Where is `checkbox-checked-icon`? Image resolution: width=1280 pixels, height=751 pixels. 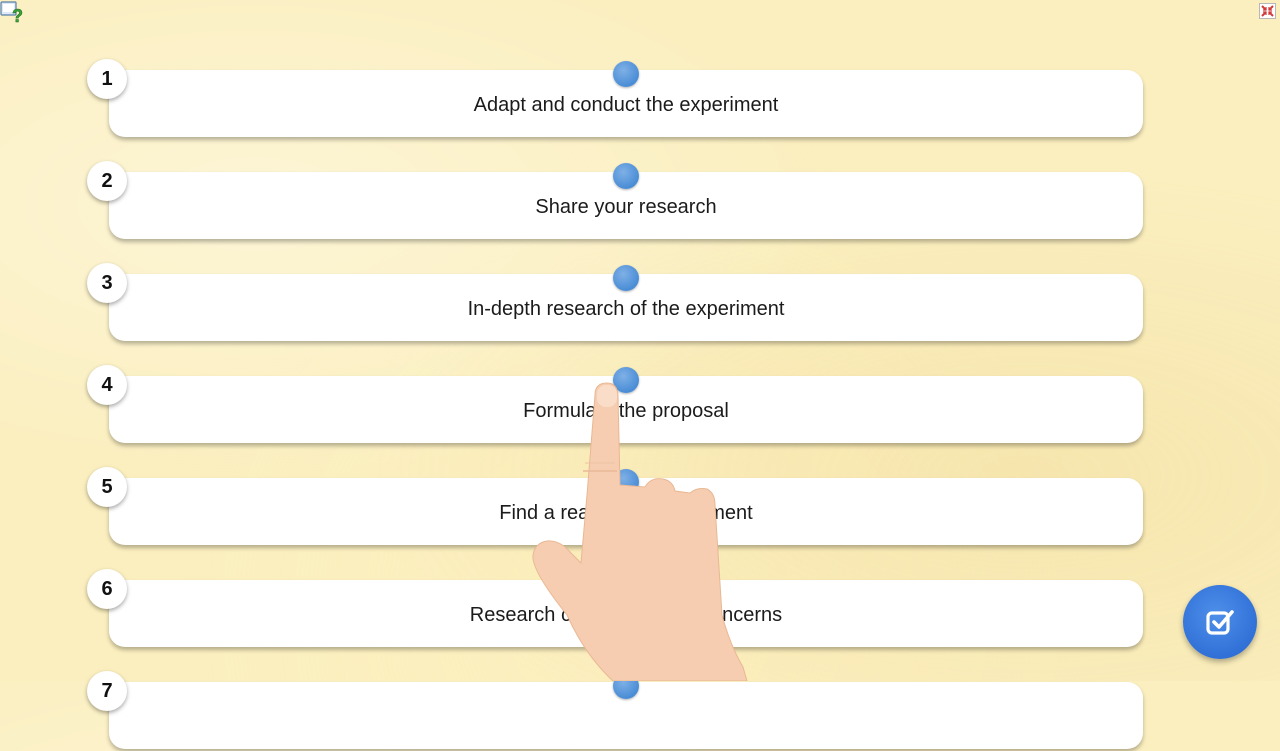
checkbox-checked-icon is located at coordinates (1220, 622).